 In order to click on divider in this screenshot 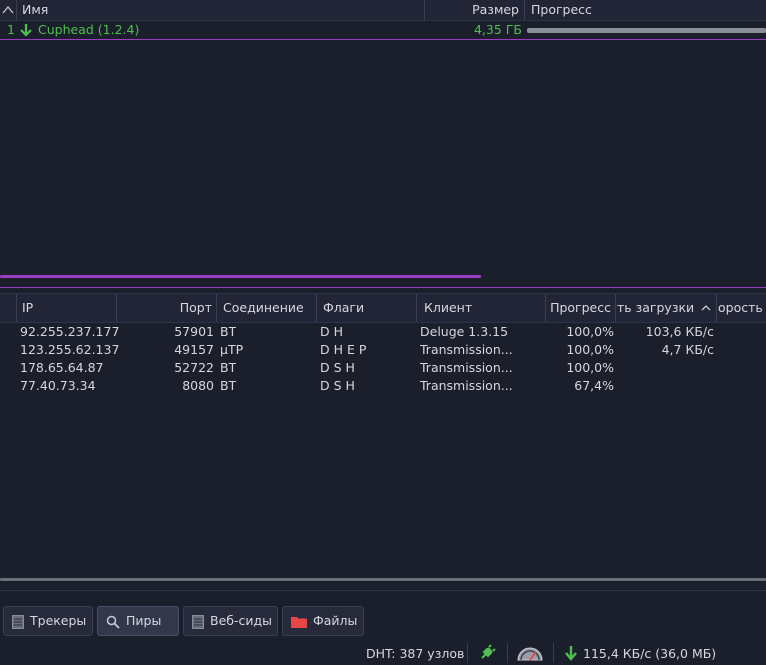, I will do `click(383, 590)`.